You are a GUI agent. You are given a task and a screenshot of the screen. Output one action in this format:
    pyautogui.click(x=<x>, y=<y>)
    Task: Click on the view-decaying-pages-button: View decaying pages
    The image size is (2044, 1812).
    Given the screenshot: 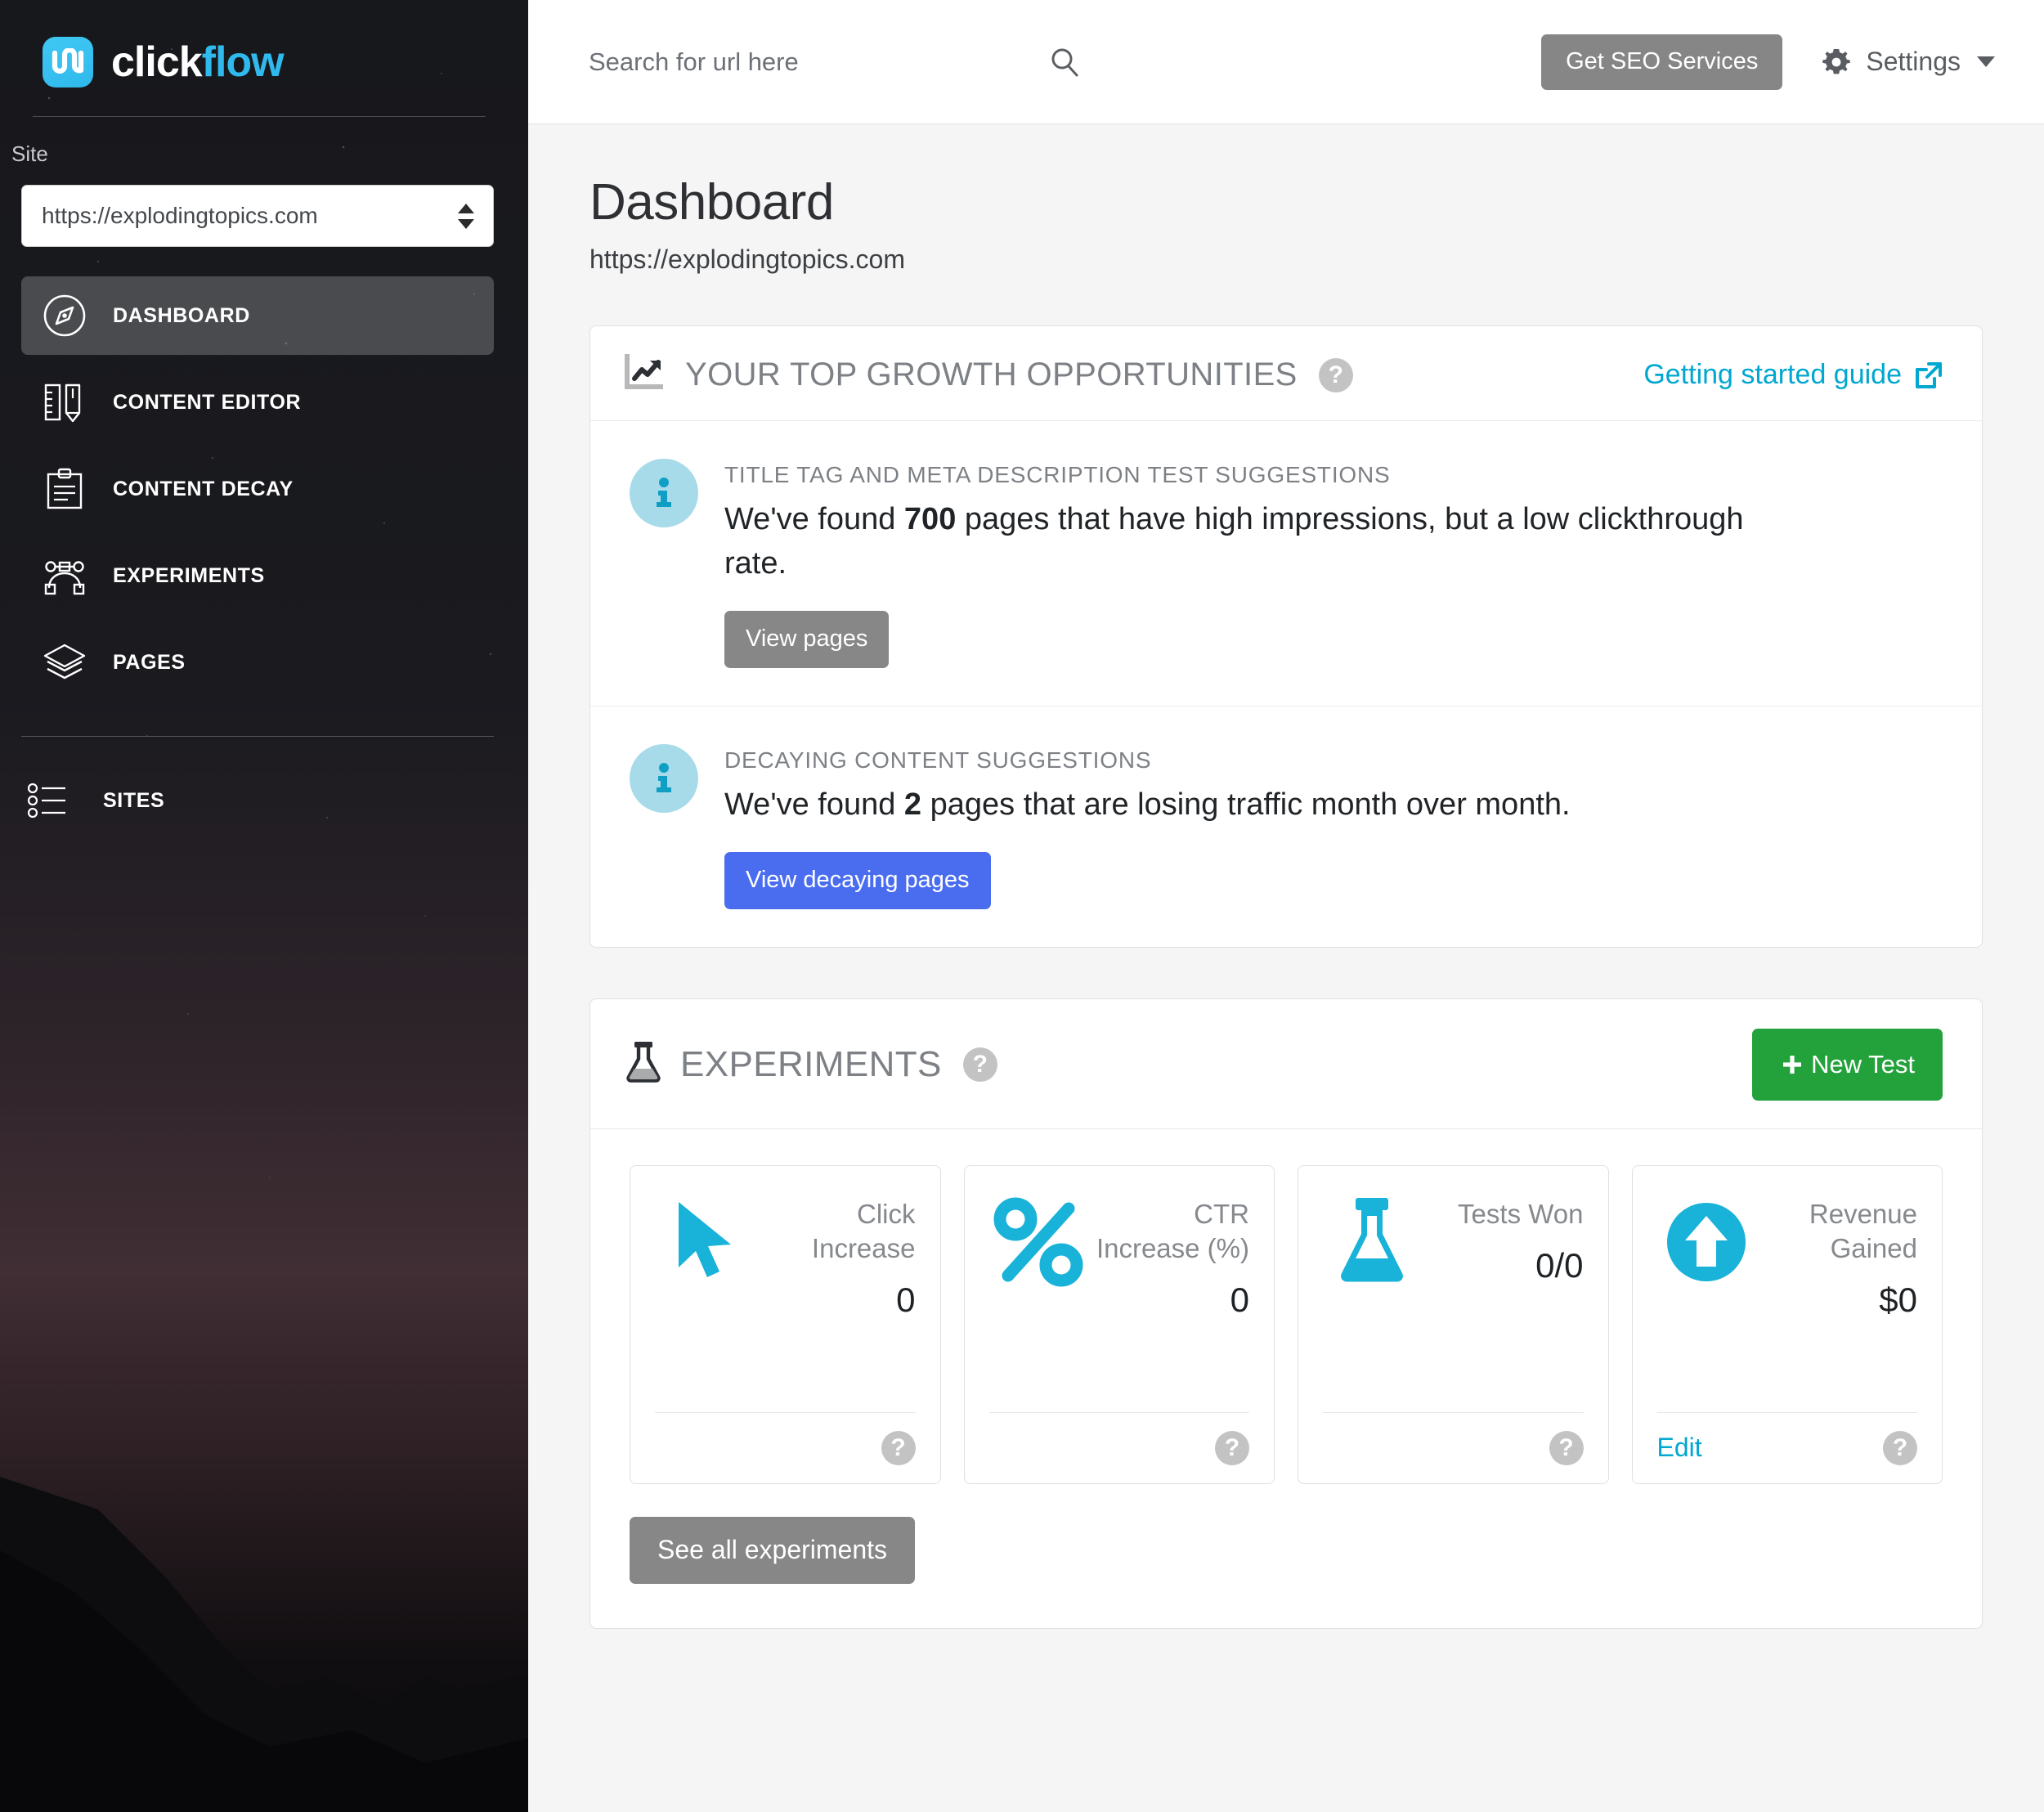 What is the action you would take?
    pyautogui.click(x=858, y=880)
    